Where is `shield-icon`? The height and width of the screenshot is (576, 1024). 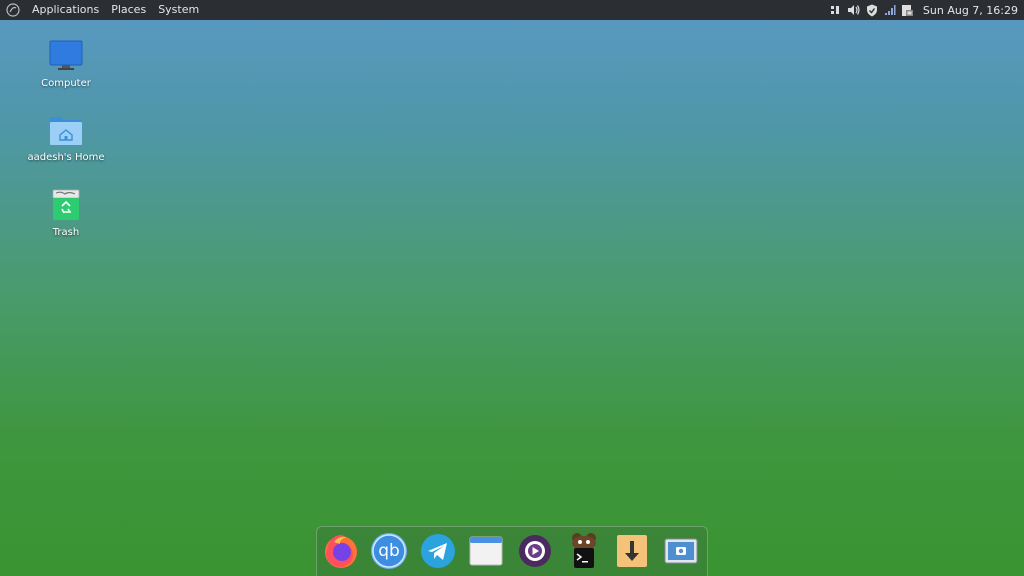
shield-icon is located at coordinates (872, 10).